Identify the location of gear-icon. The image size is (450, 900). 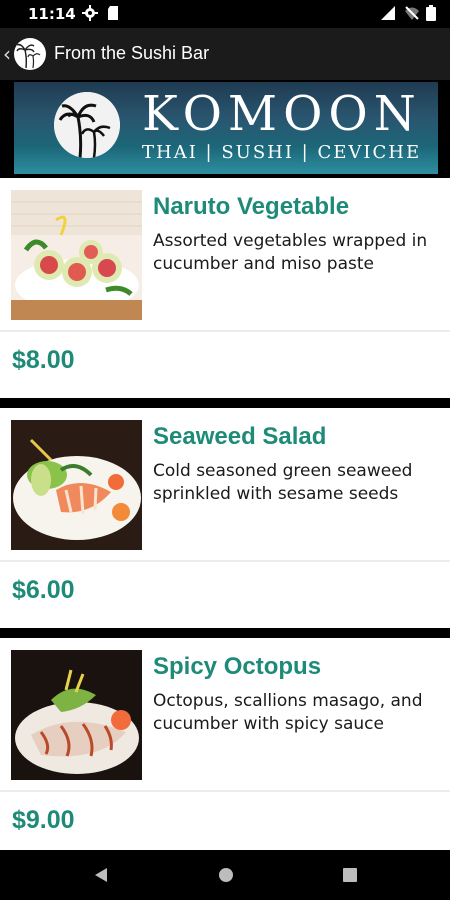
(90, 13).